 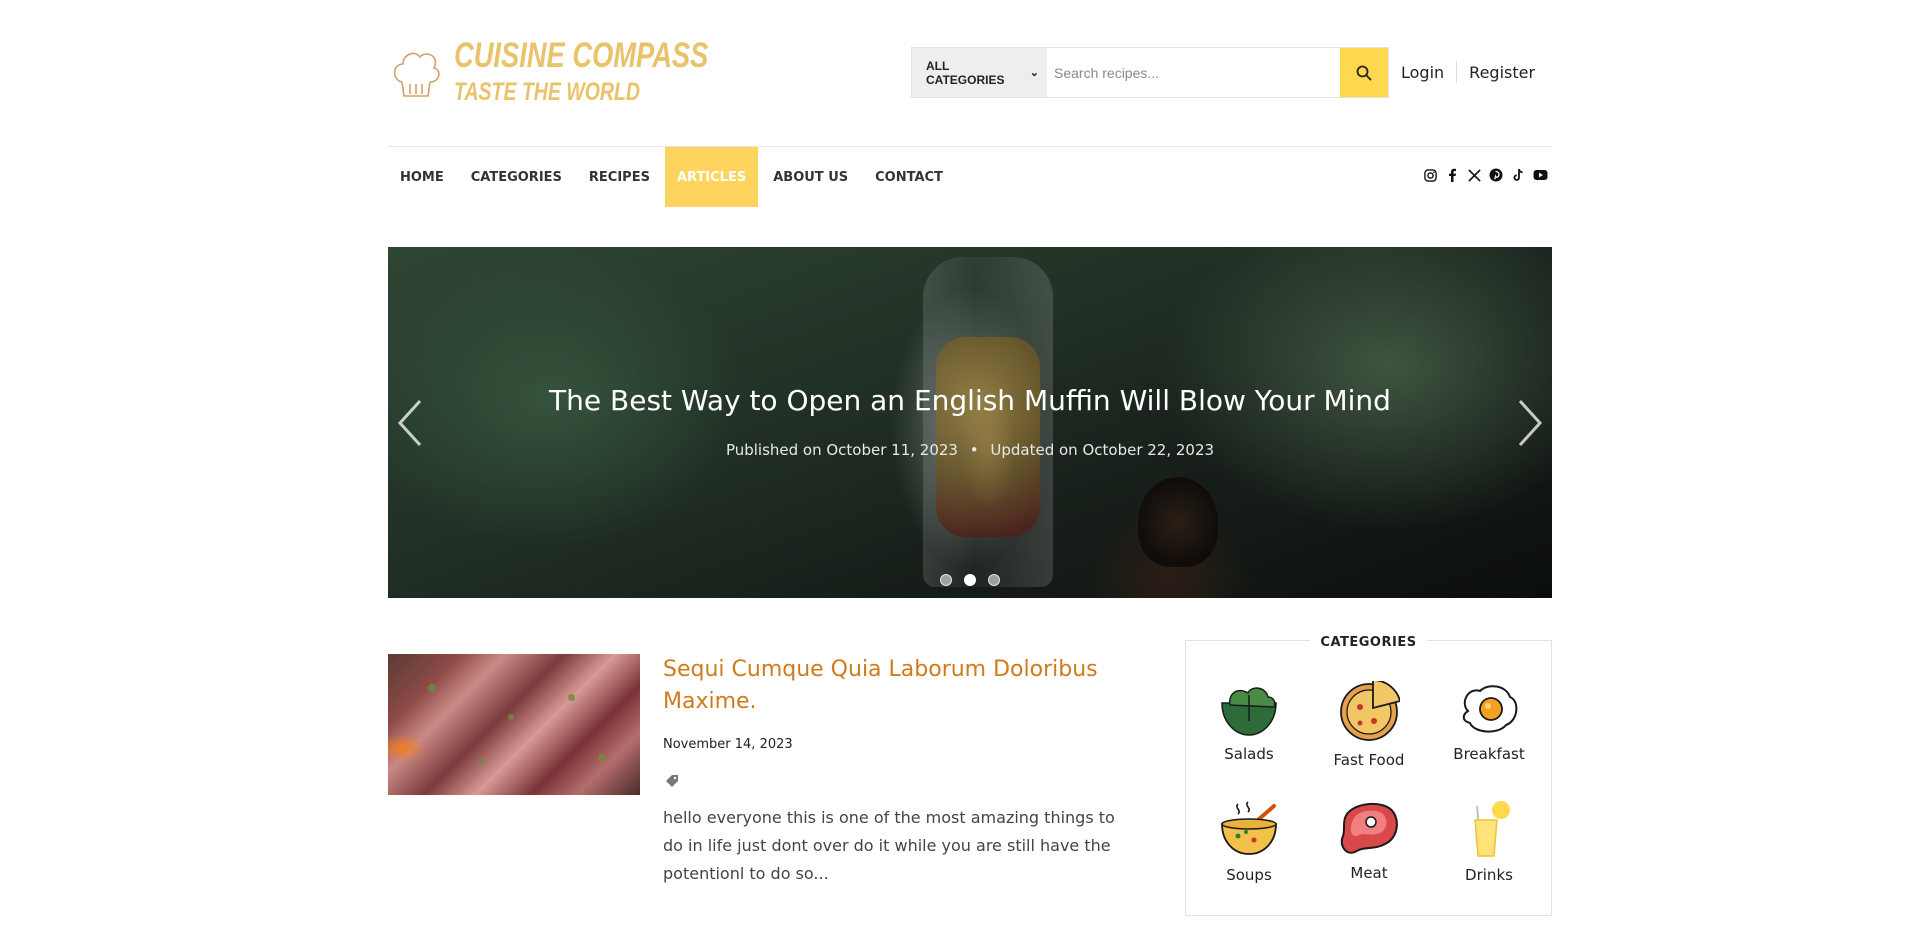 What do you see at coordinates (1457, 72) in the screenshot?
I see `auth-divider` at bounding box center [1457, 72].